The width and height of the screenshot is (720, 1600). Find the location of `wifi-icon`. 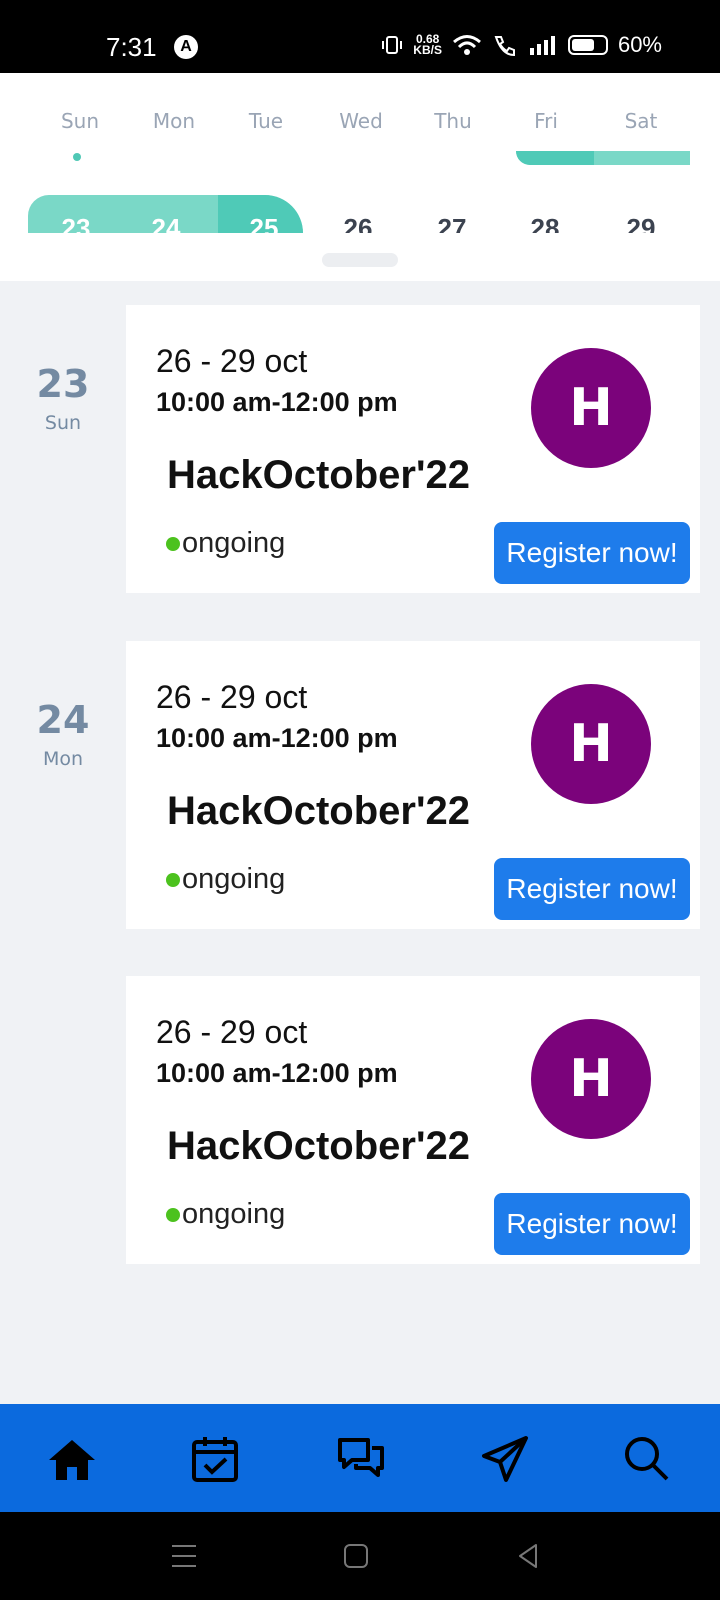

wifi-icon is located at coordinates (466, 45).